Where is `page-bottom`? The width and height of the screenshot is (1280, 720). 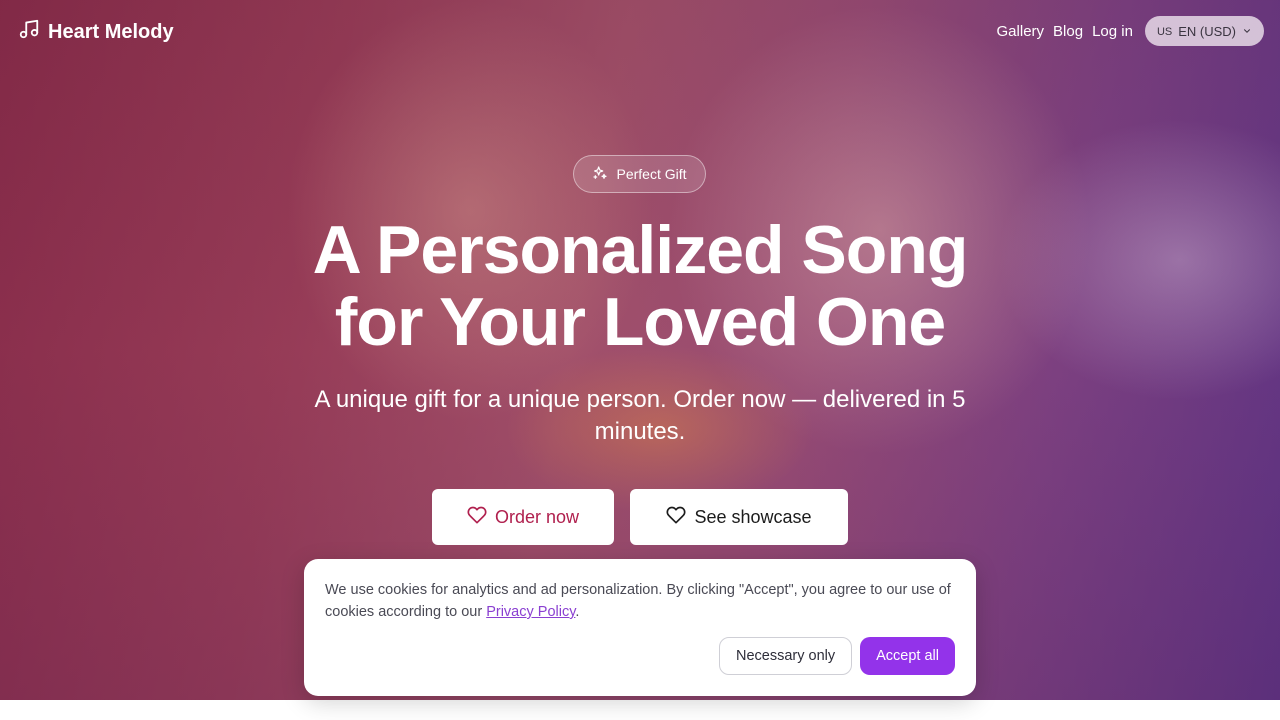 page-bottom is located at coordinates (640, 710).